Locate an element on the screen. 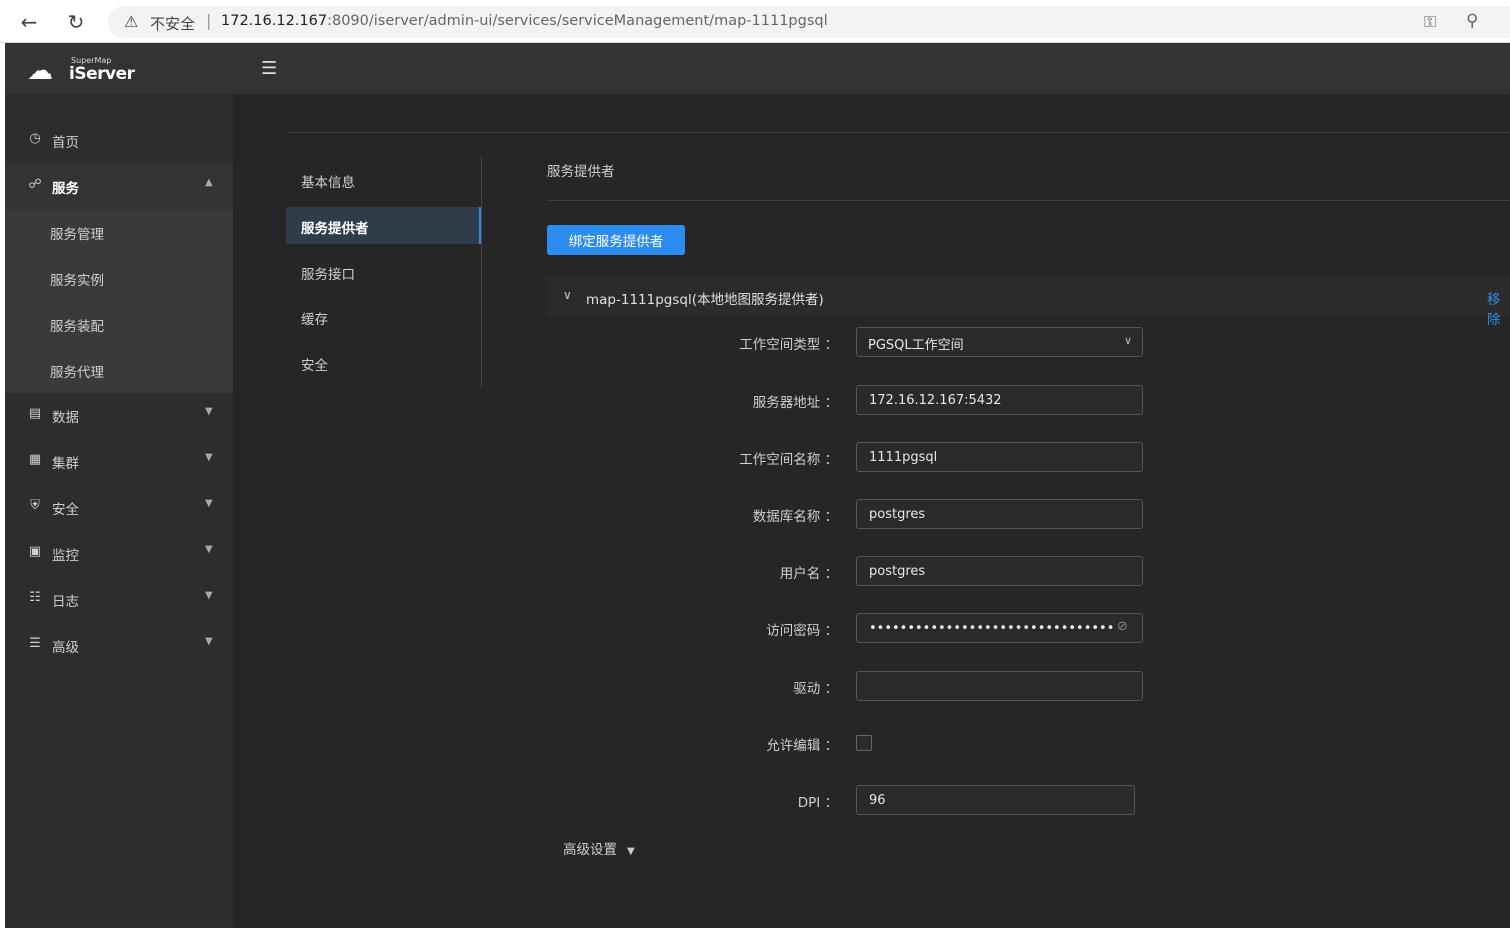  bind-provider-button: 绑定服务提供者 is located at coordinates (616, 240).